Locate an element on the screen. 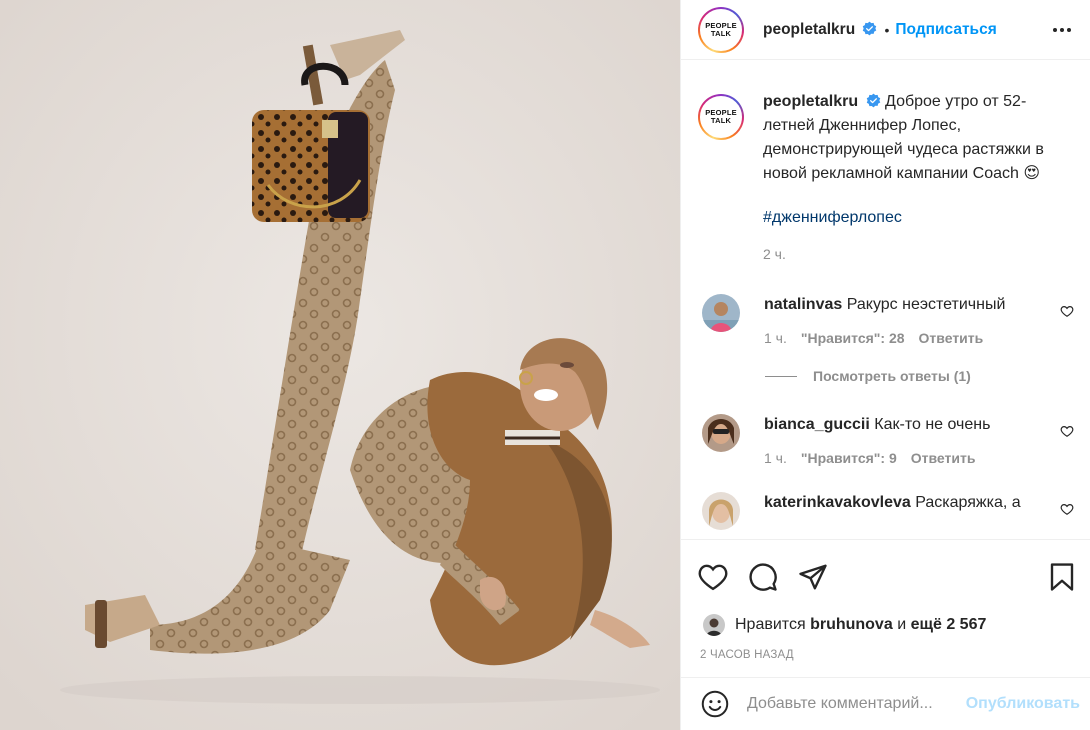 Image resolution: width=1090 pixels, height=730 pixels. caption-avatar-inner: PEOPLE TALK is located at coordinates (721, 117).